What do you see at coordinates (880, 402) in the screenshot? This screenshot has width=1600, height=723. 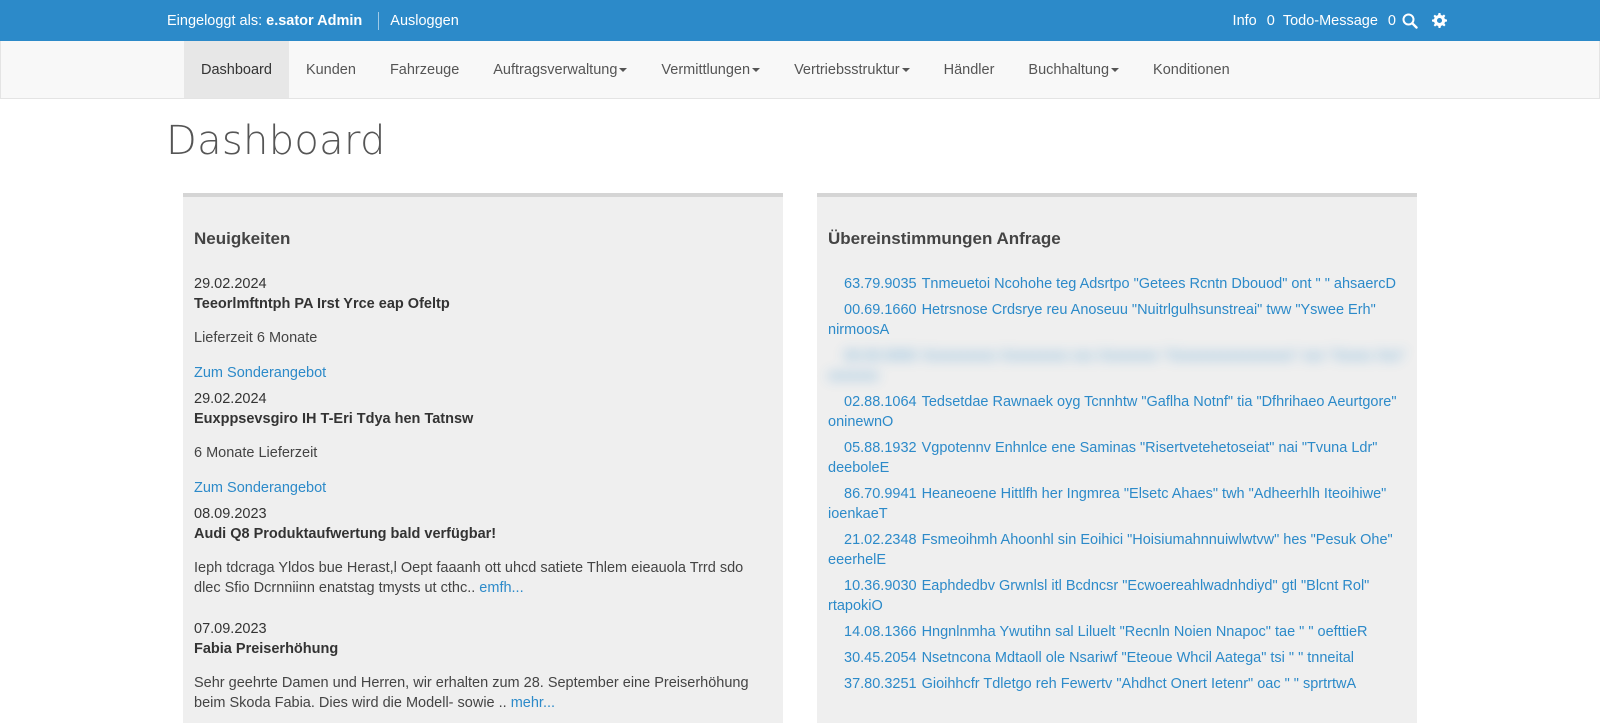 I see `match-number: 02.88.1064` at bounding box center [880, 402].